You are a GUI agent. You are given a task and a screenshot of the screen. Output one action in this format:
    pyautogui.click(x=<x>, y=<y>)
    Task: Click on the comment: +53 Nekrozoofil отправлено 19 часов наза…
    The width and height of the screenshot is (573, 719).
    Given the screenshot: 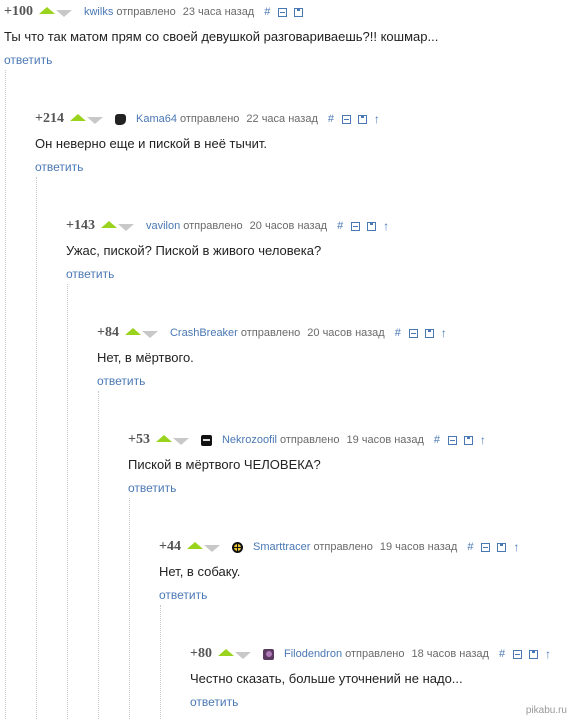 What is the action you would take?
    pyautogui.click(x=307, y=464)
    